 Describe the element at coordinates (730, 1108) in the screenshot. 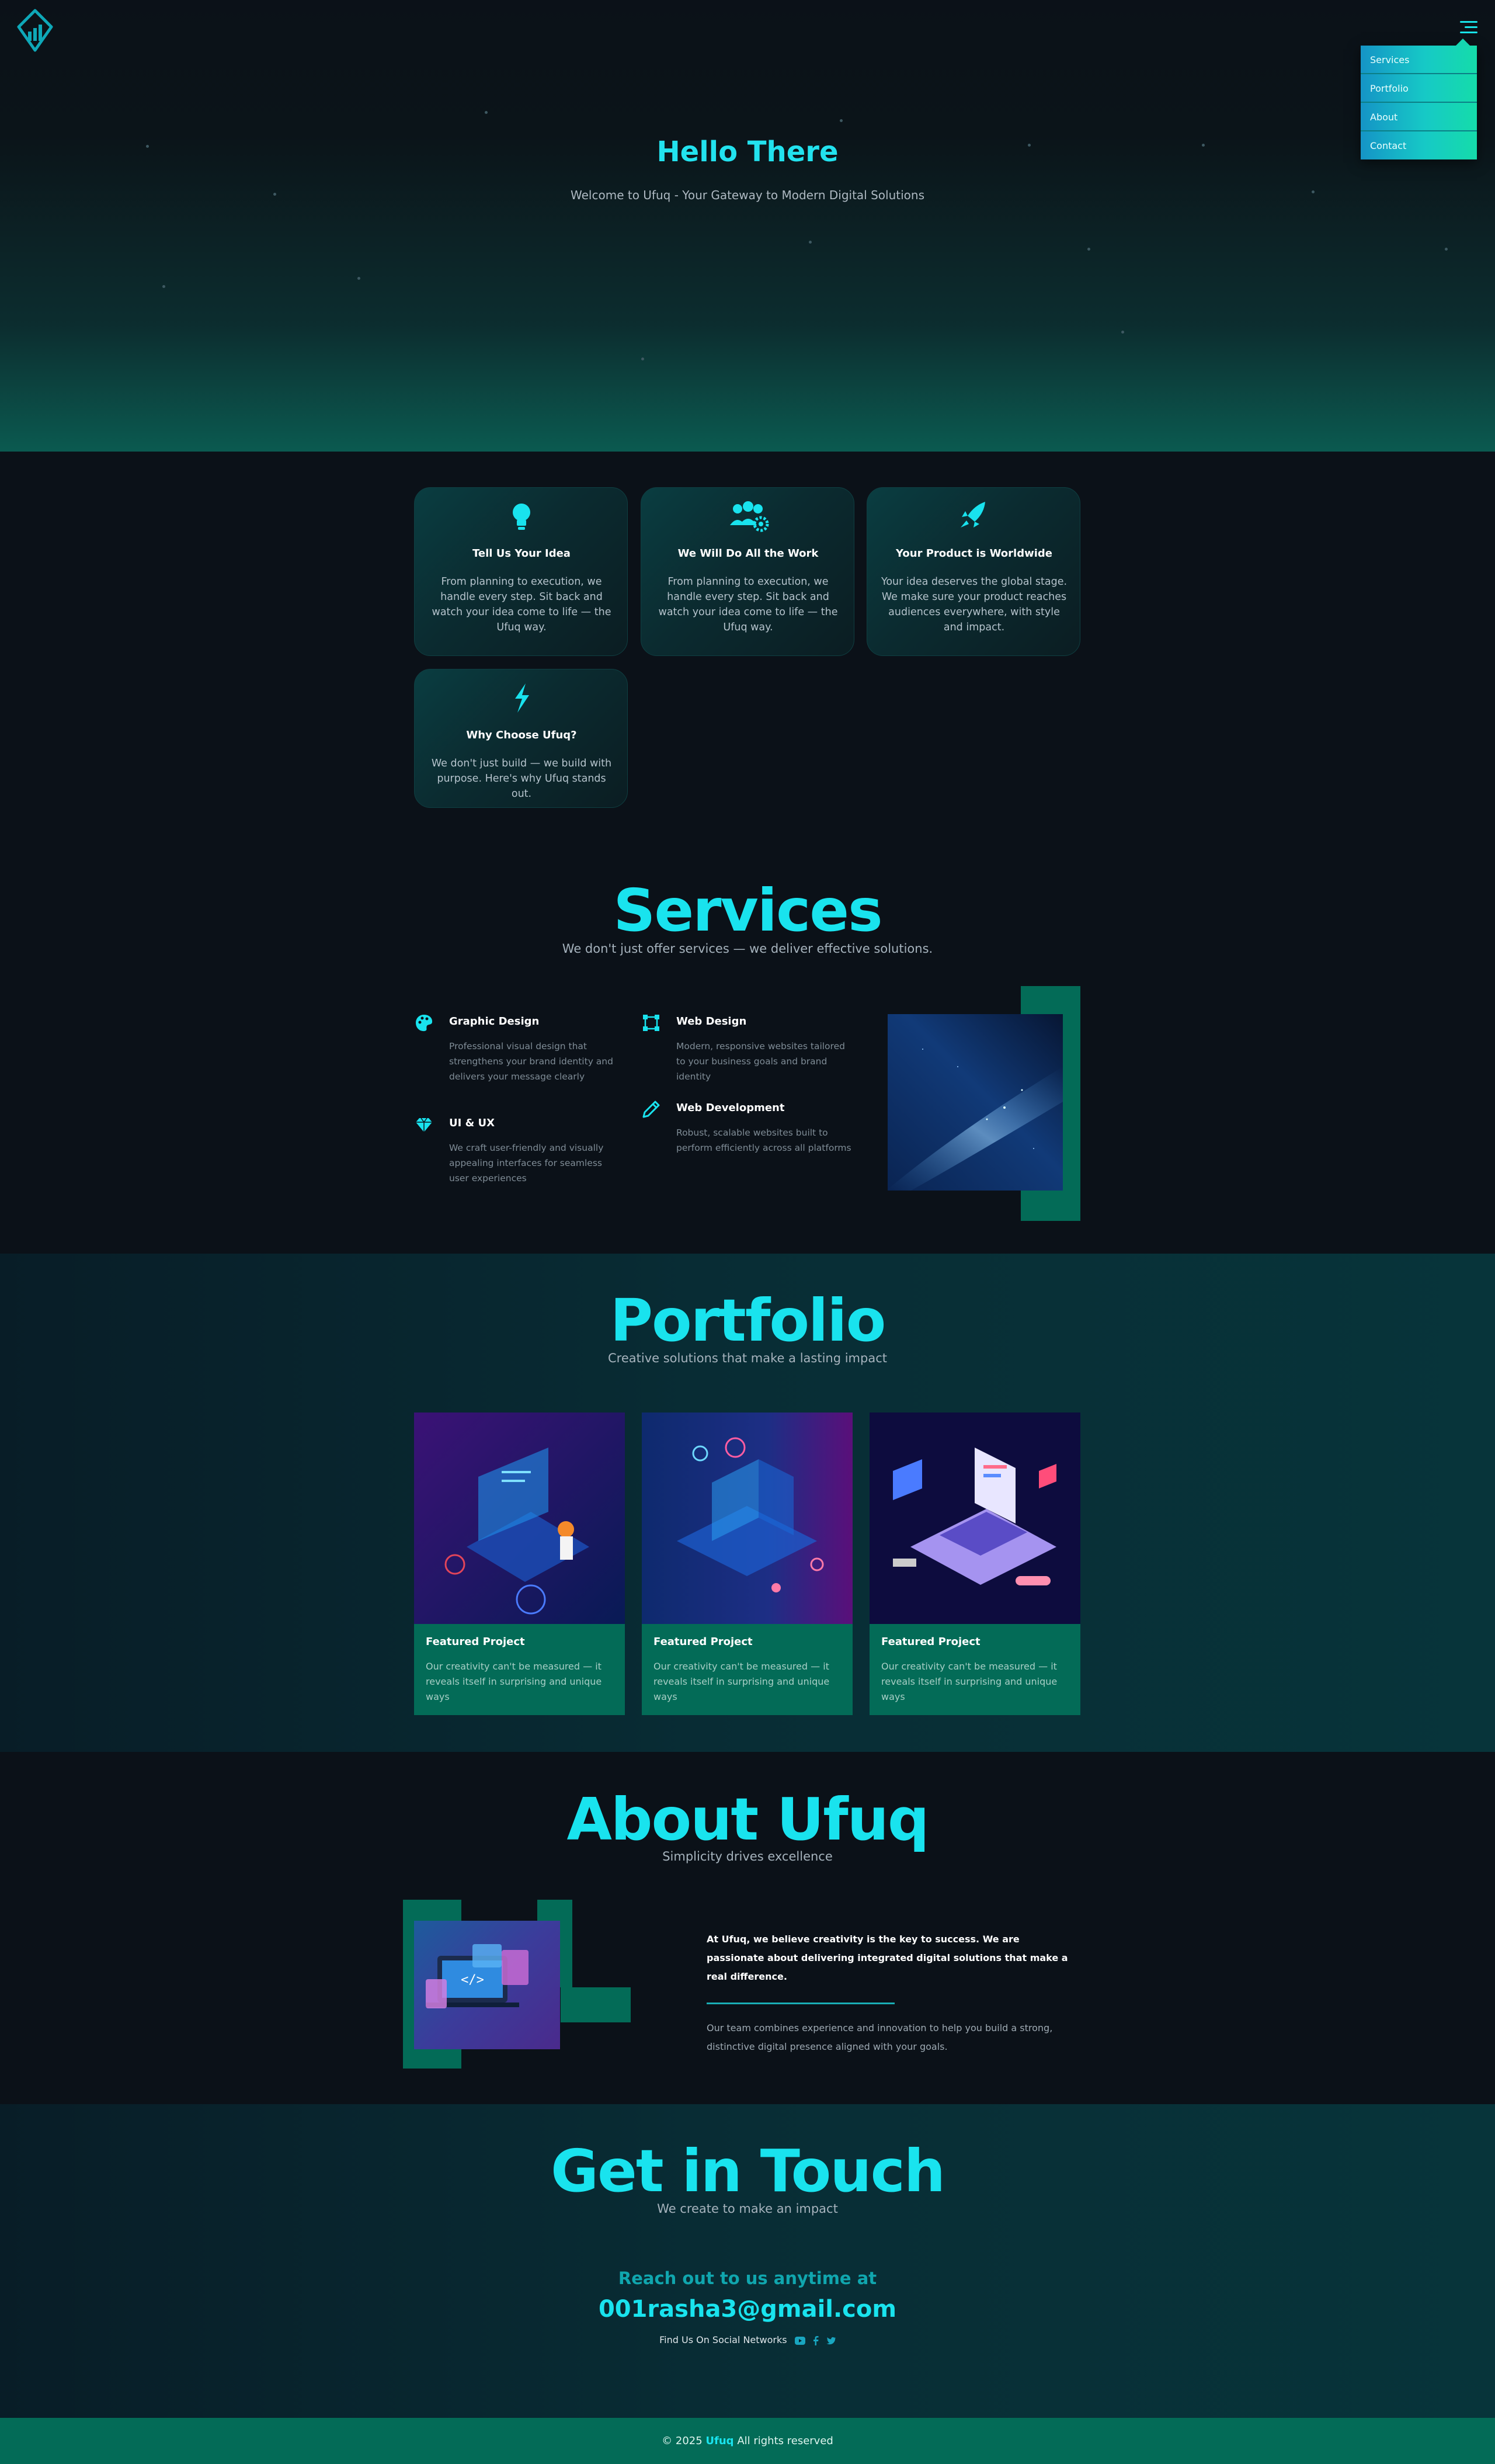

I see `service-title: Web Development` at that location.